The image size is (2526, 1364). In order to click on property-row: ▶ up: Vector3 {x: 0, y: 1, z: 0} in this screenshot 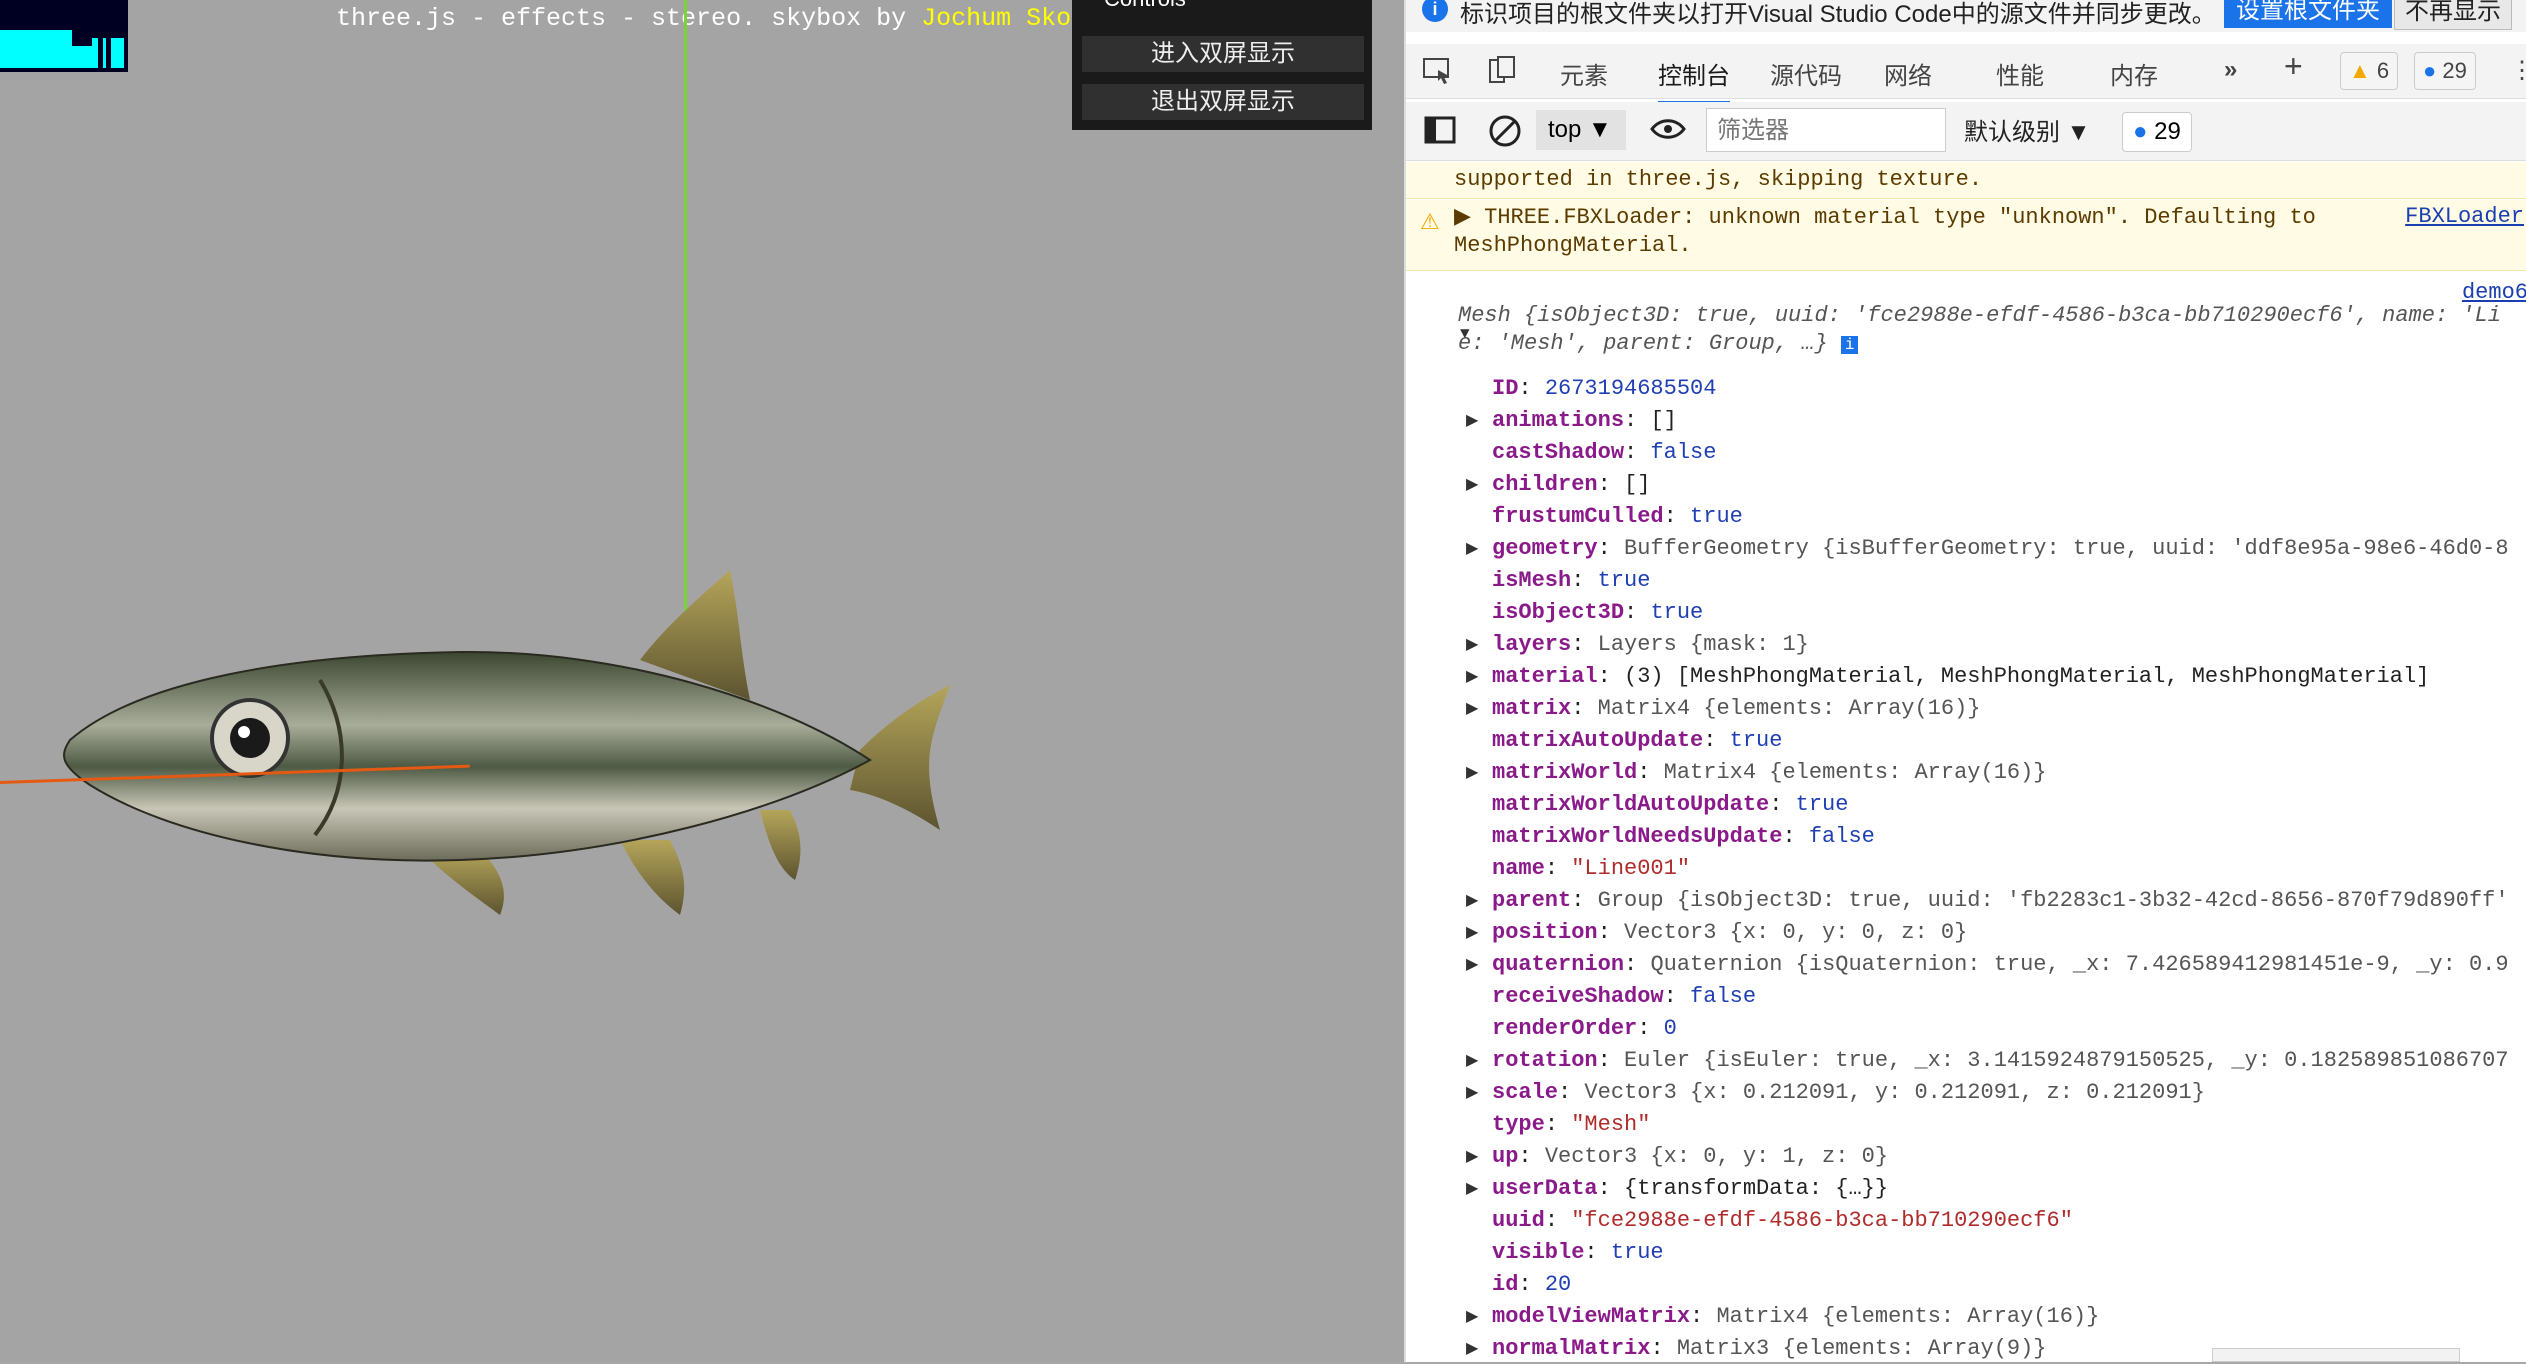, I will do `click(1677, 1157)`.